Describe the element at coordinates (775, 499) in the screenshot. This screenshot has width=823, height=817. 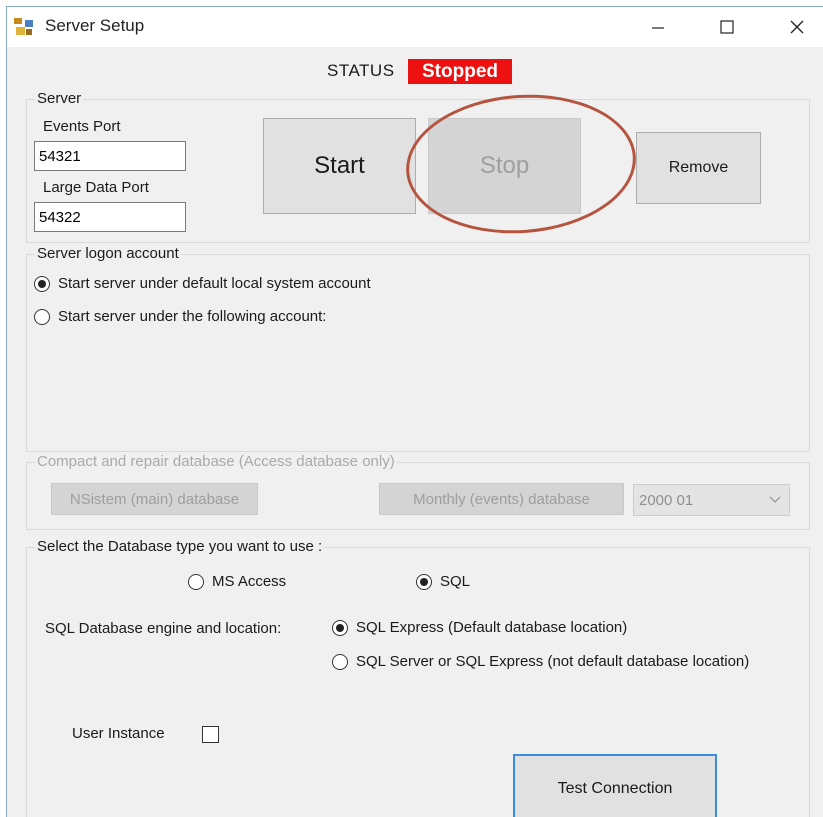
I see `chevron-down-icon` at that location.